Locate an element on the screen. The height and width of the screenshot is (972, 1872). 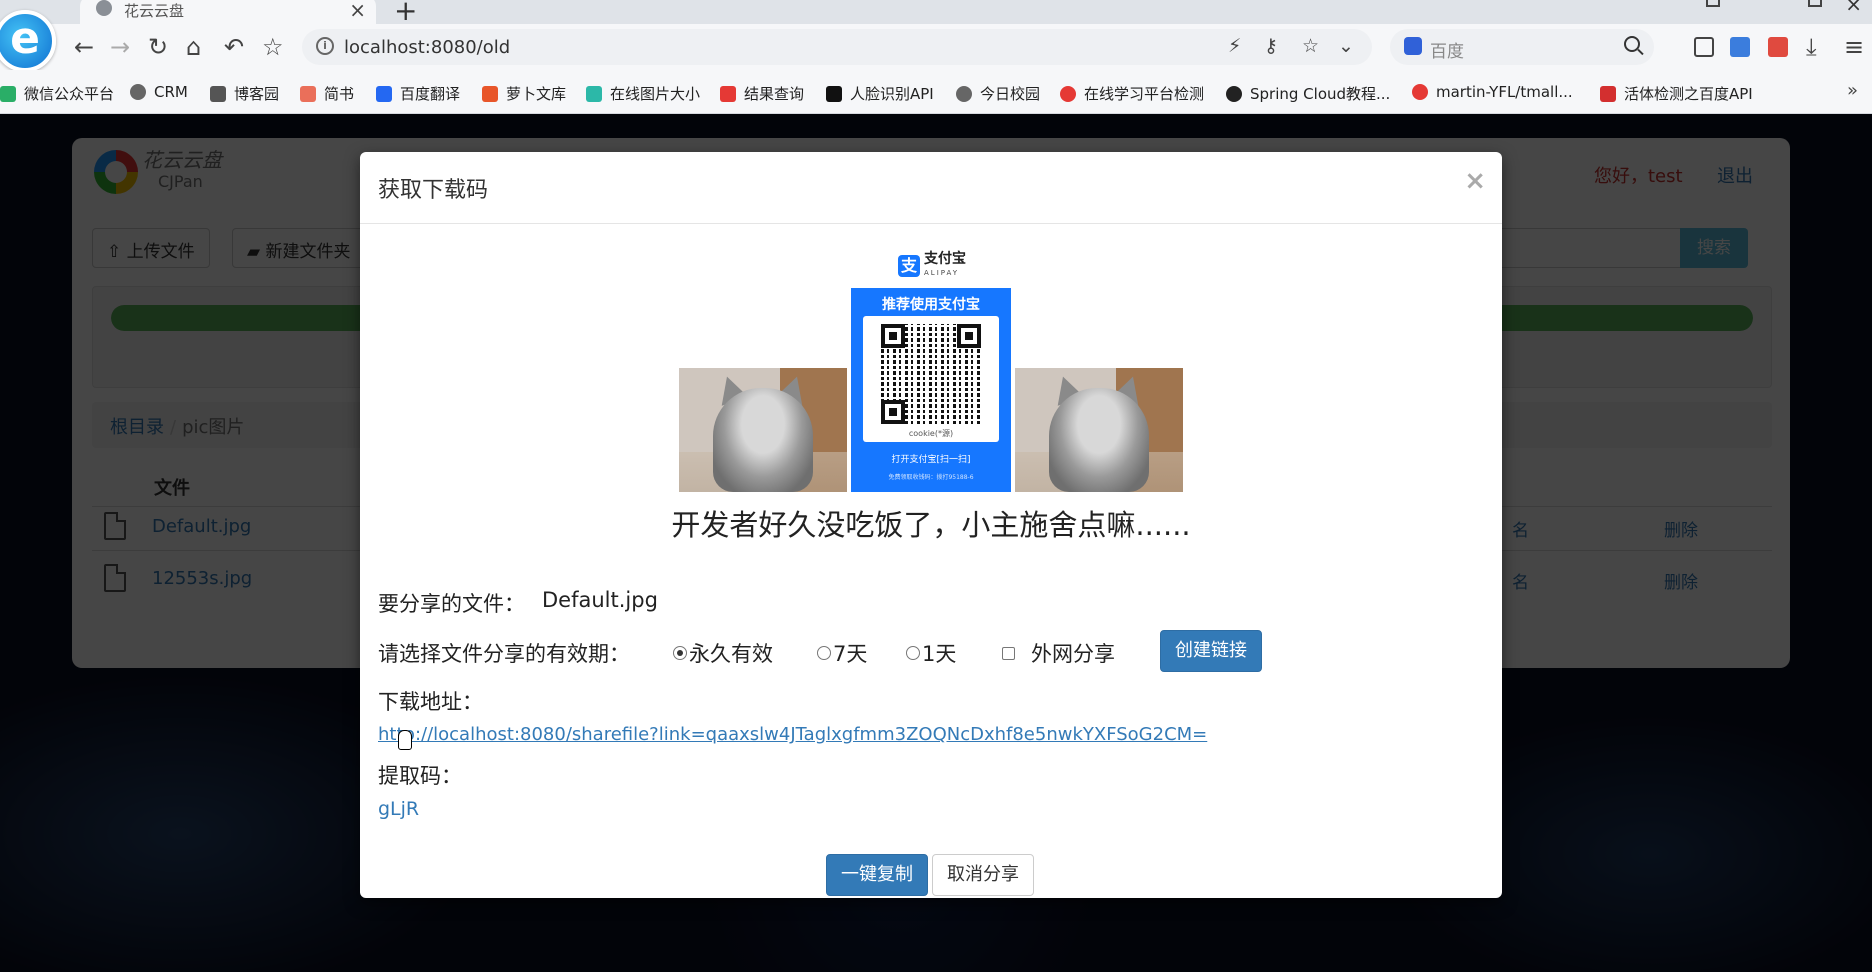
browser-tabstrip: 花云云盘 × + × is located at coordinates (936, 13).